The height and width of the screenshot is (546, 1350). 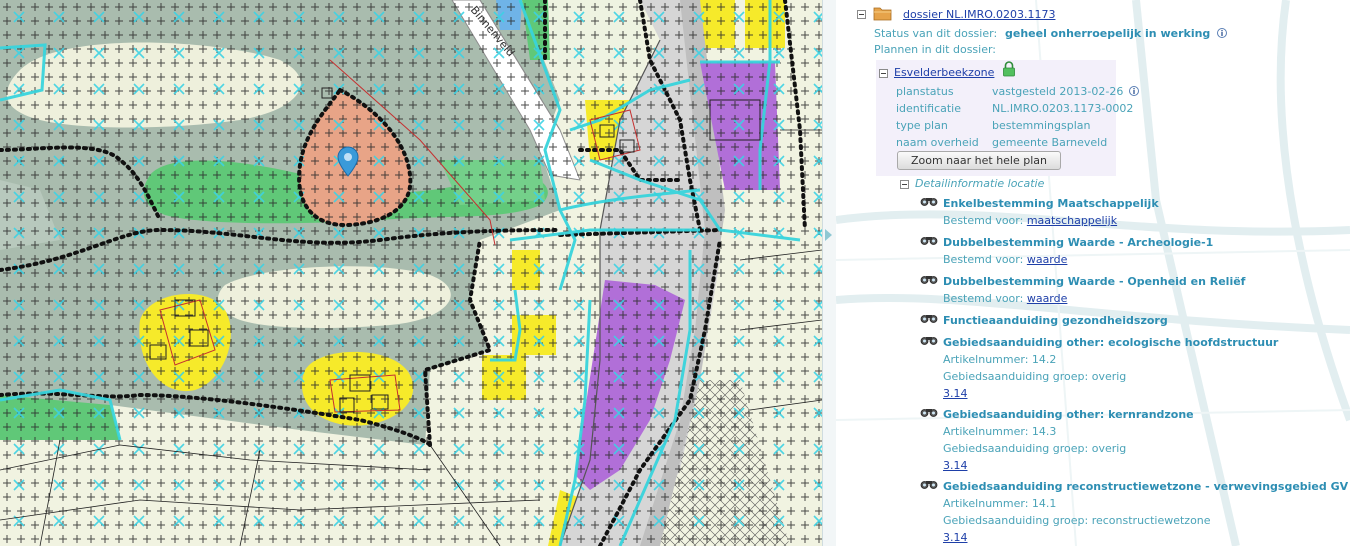 What do you see at coordinates (1000, 359) in the screenshot?
I see `detail-item-sub: Artikelnummer: 14.2` at bounding box center [1000, 359].